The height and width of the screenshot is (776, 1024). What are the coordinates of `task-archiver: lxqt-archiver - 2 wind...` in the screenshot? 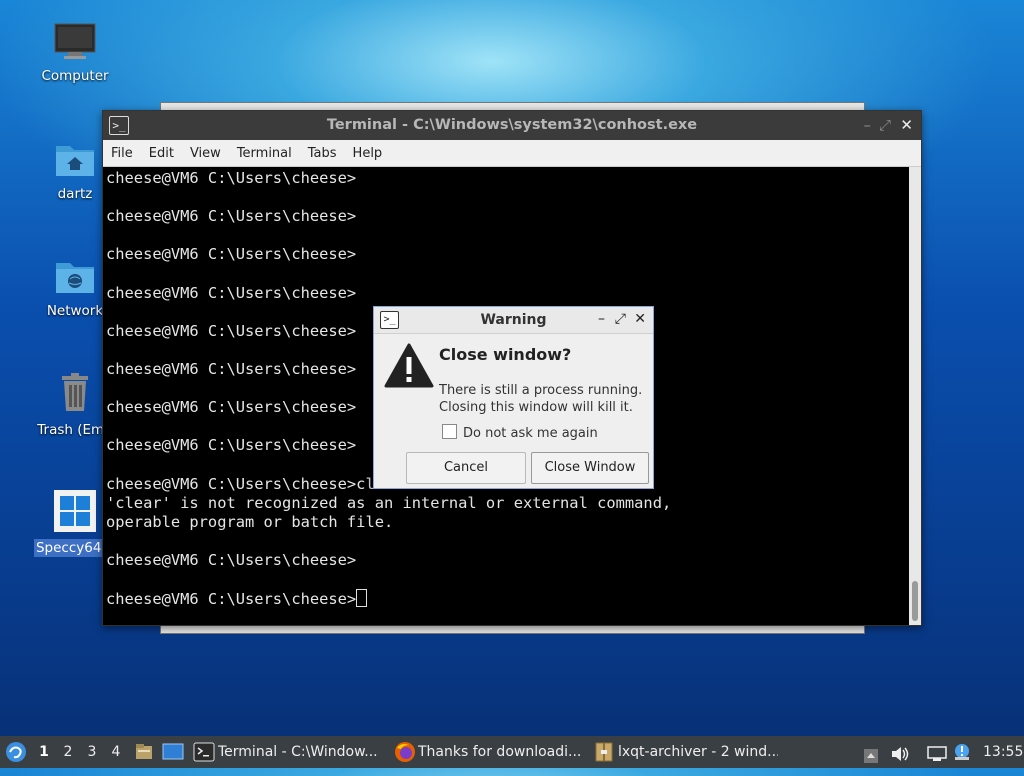 It's located at (698, 752).